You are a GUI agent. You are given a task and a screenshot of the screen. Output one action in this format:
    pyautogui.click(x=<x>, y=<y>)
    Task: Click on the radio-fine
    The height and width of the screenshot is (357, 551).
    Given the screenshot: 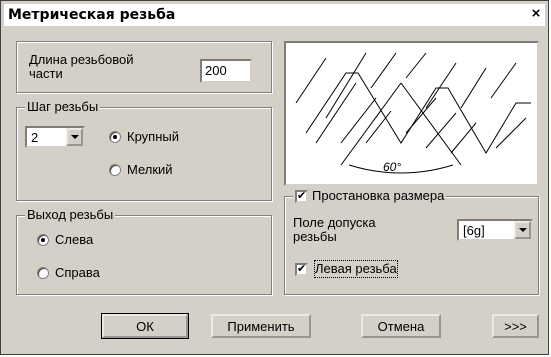 What is the action you would take?
    pyautogui.click(x=115, y=170)
    